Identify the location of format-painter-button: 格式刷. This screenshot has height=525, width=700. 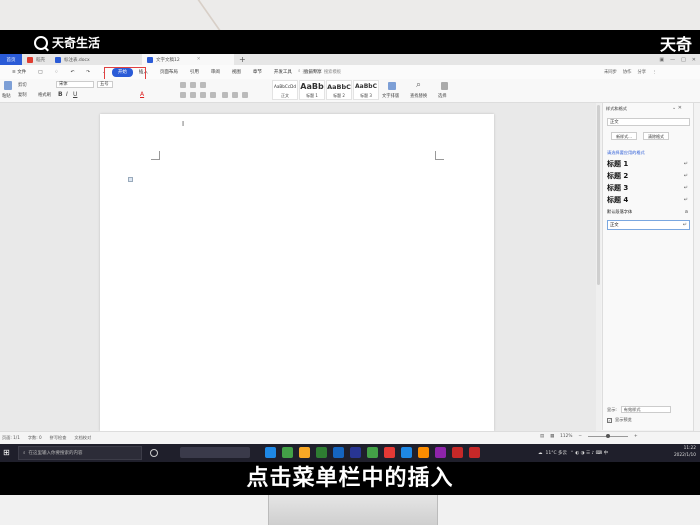
(44, 95).